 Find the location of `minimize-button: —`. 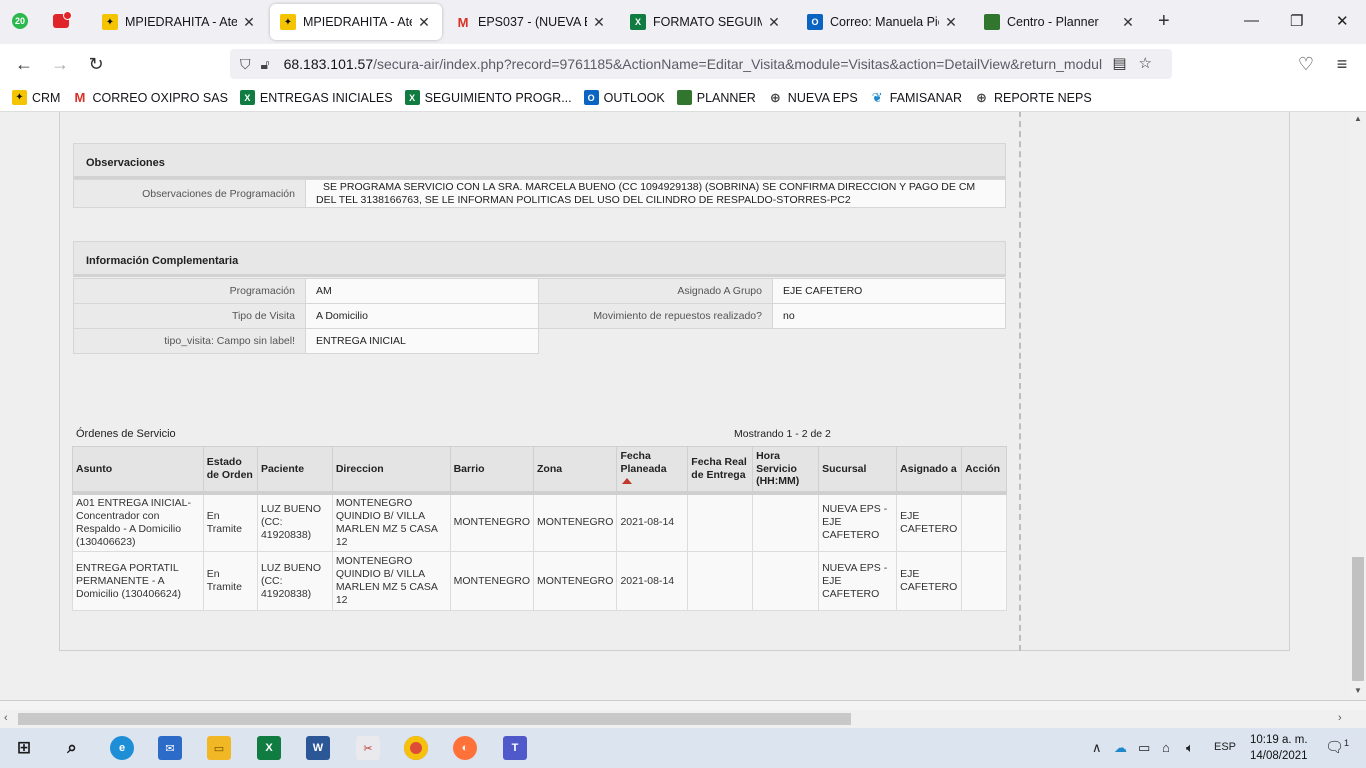

minimize-button: — is located at coordinates (1251, 20).